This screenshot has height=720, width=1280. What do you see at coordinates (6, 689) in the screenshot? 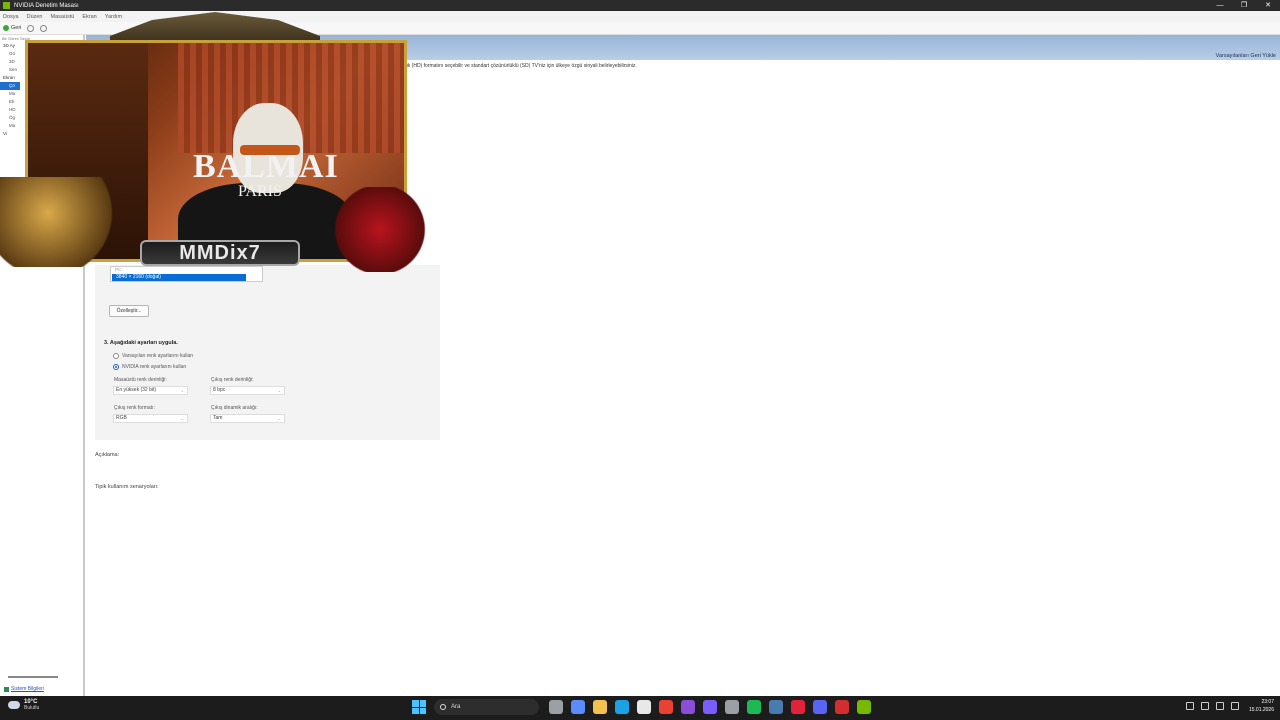
I see `system-info-icon` at bounding box center [6, 689].